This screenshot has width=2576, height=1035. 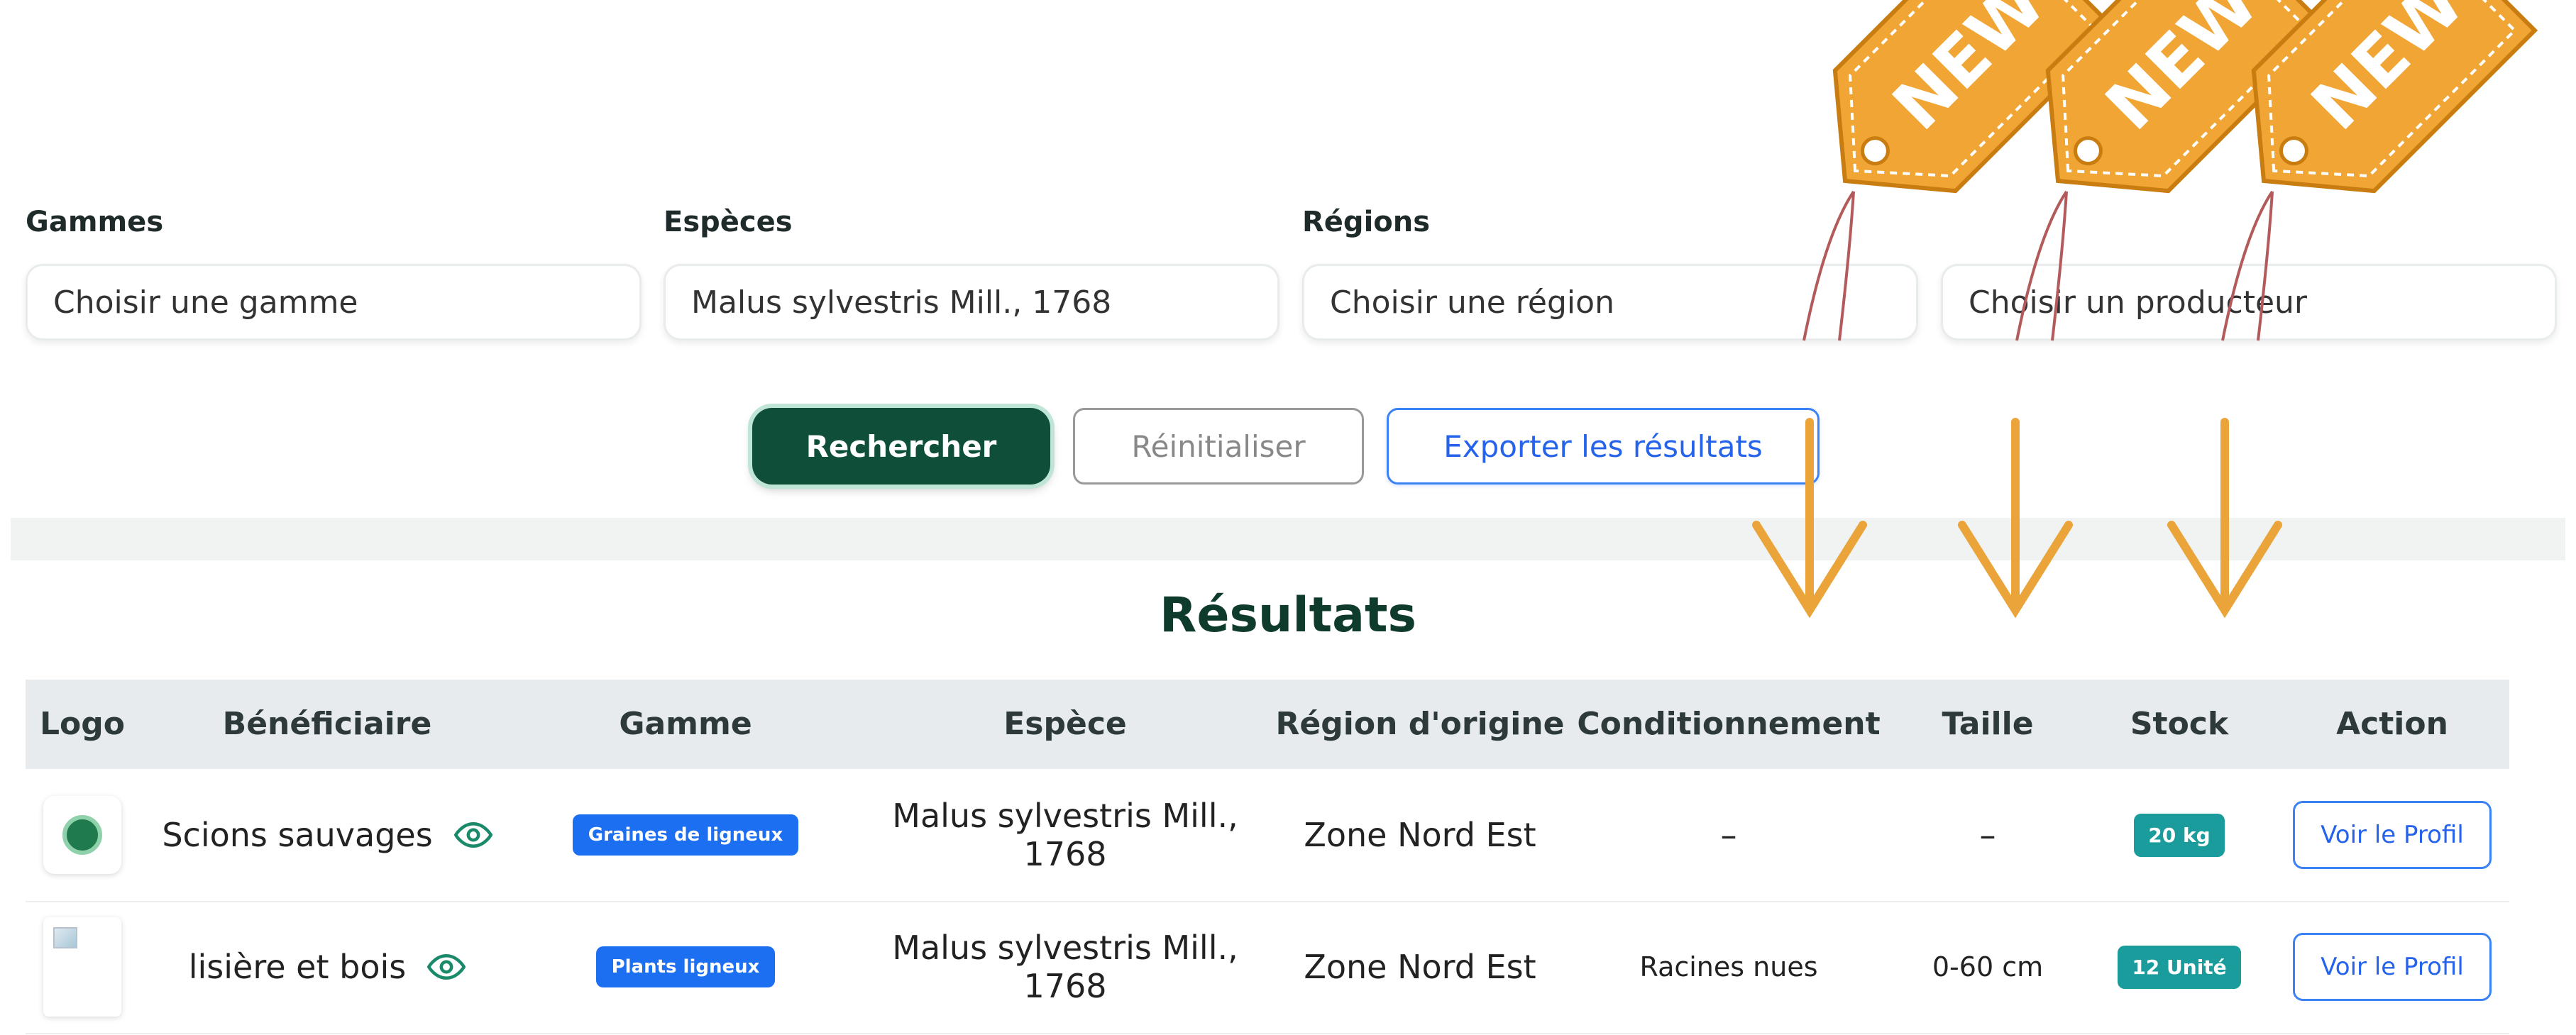 I want to click on stock-cell: 12 Unité, so click(x=2179, y=967).